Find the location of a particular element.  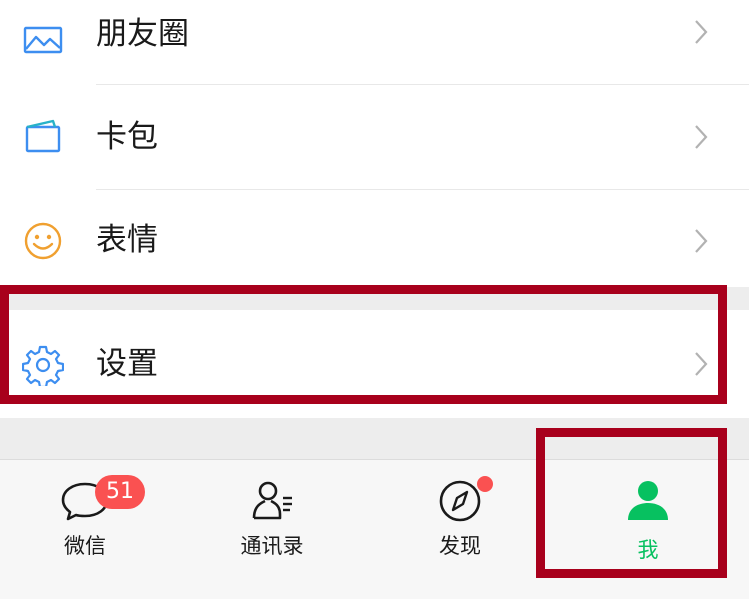

smiley-icon is located at coordinates (43, 241).